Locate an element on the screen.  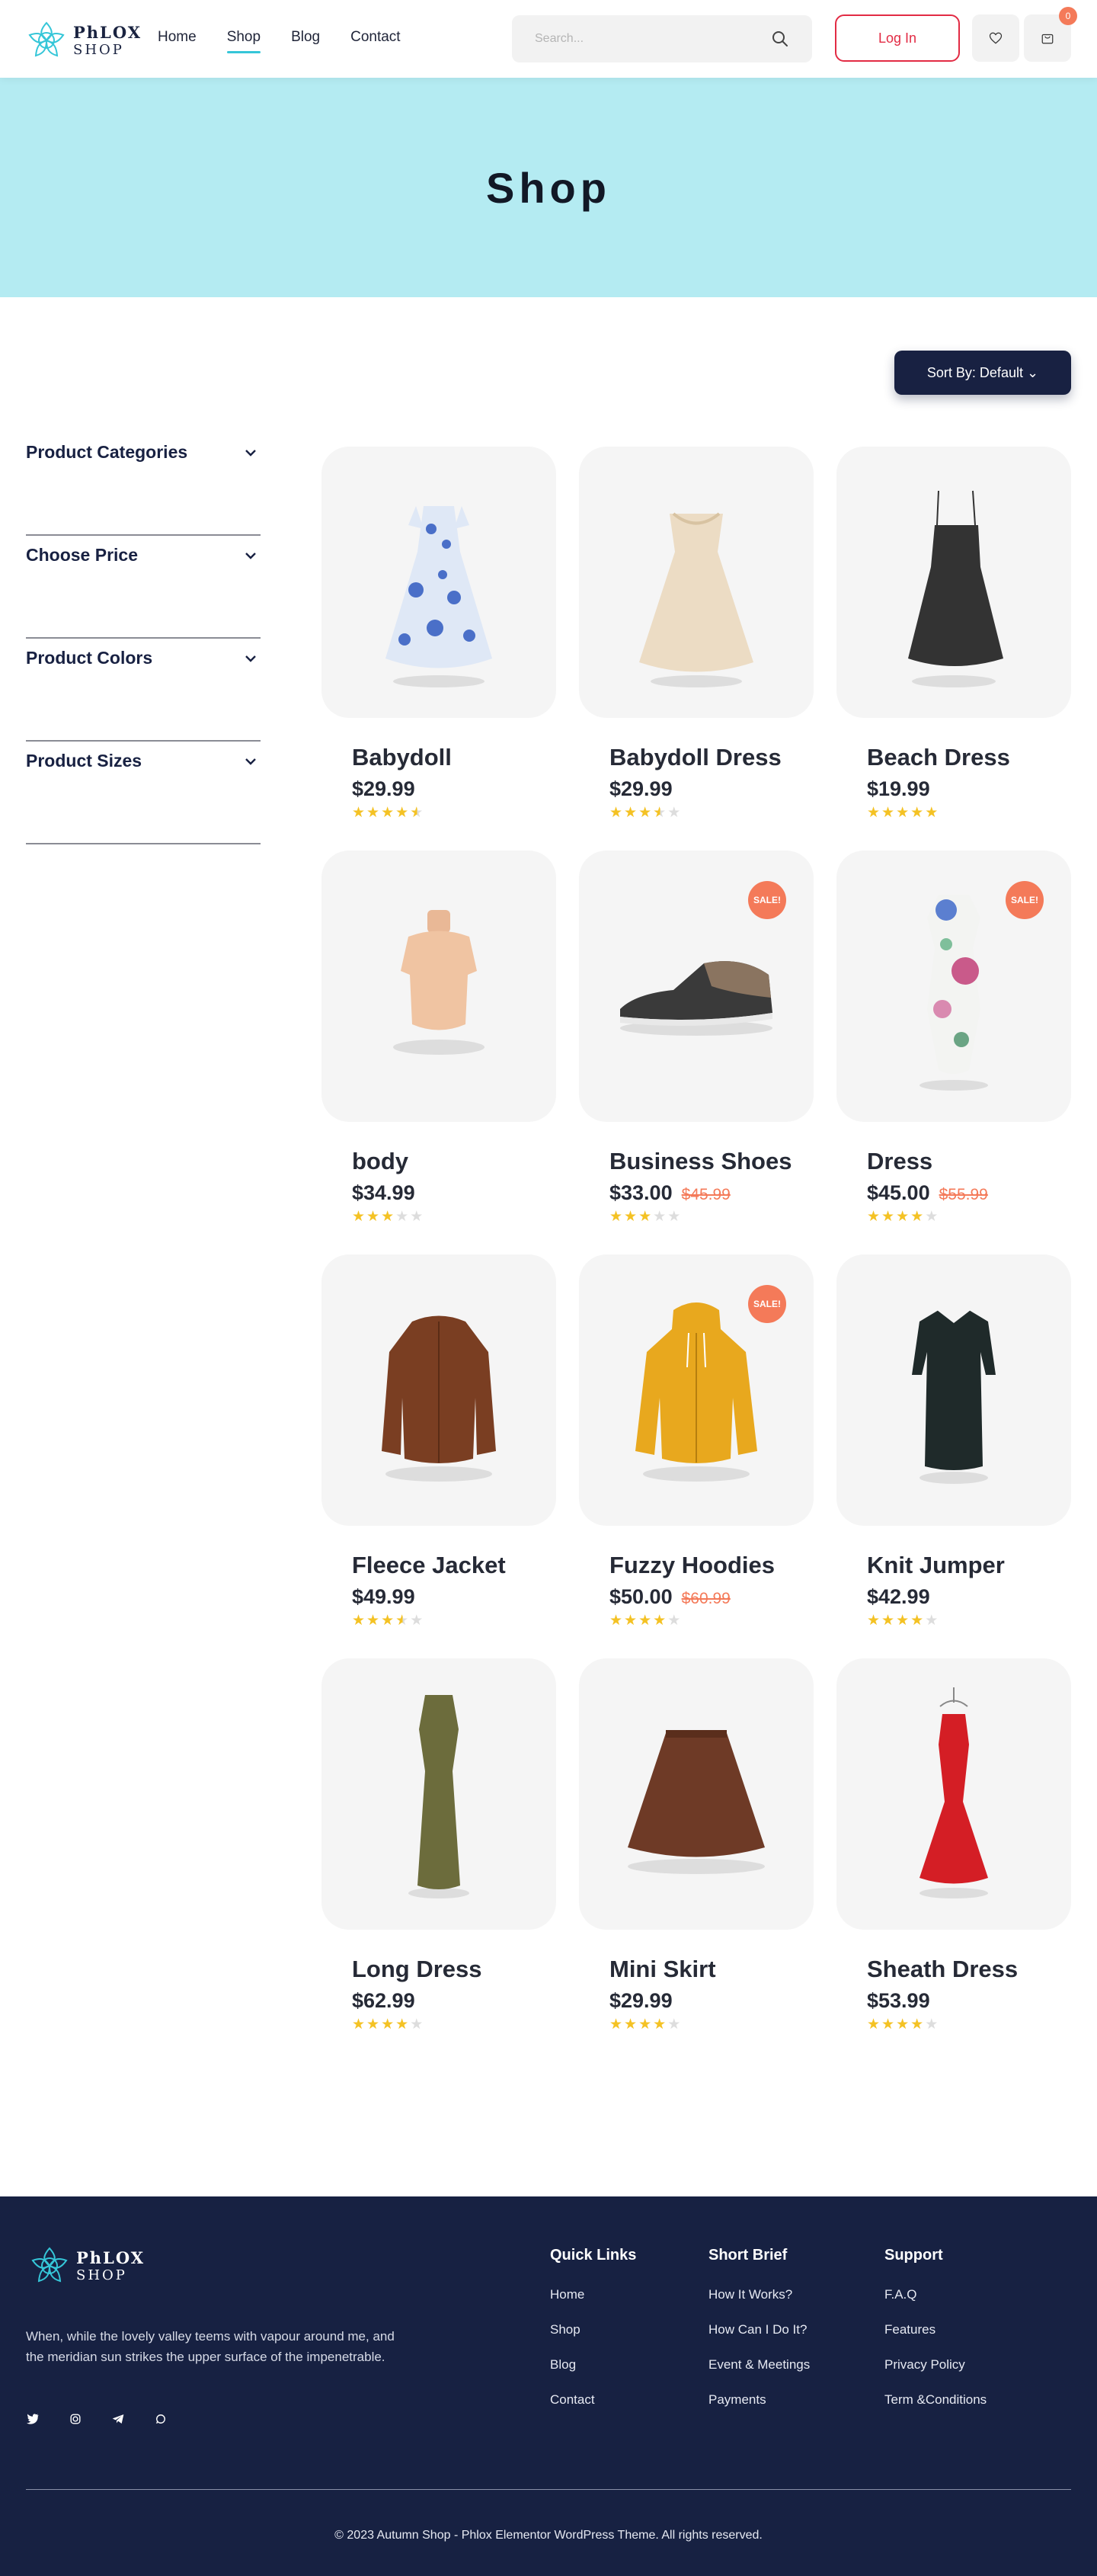
footer-link-events: Event & Meetings is located at coordinates (759, 2365).